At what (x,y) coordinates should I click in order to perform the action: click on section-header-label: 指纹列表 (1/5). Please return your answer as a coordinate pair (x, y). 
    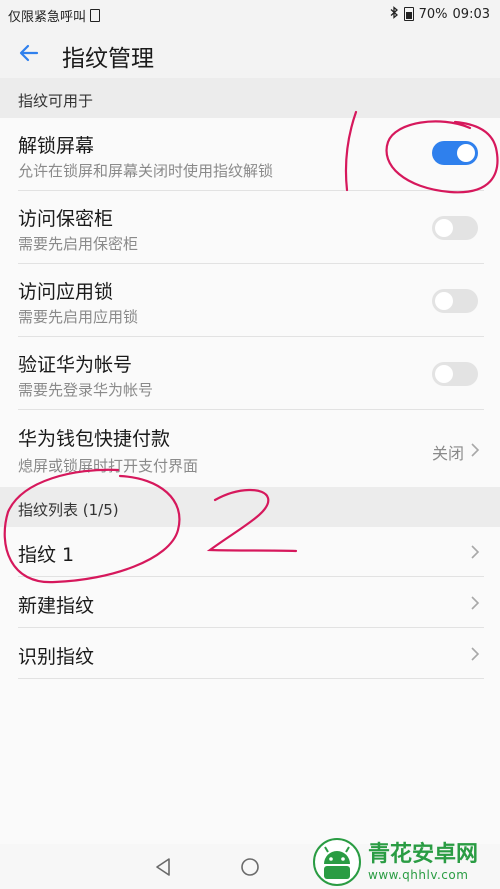
    Looking at the image, I should click on (68, 510).